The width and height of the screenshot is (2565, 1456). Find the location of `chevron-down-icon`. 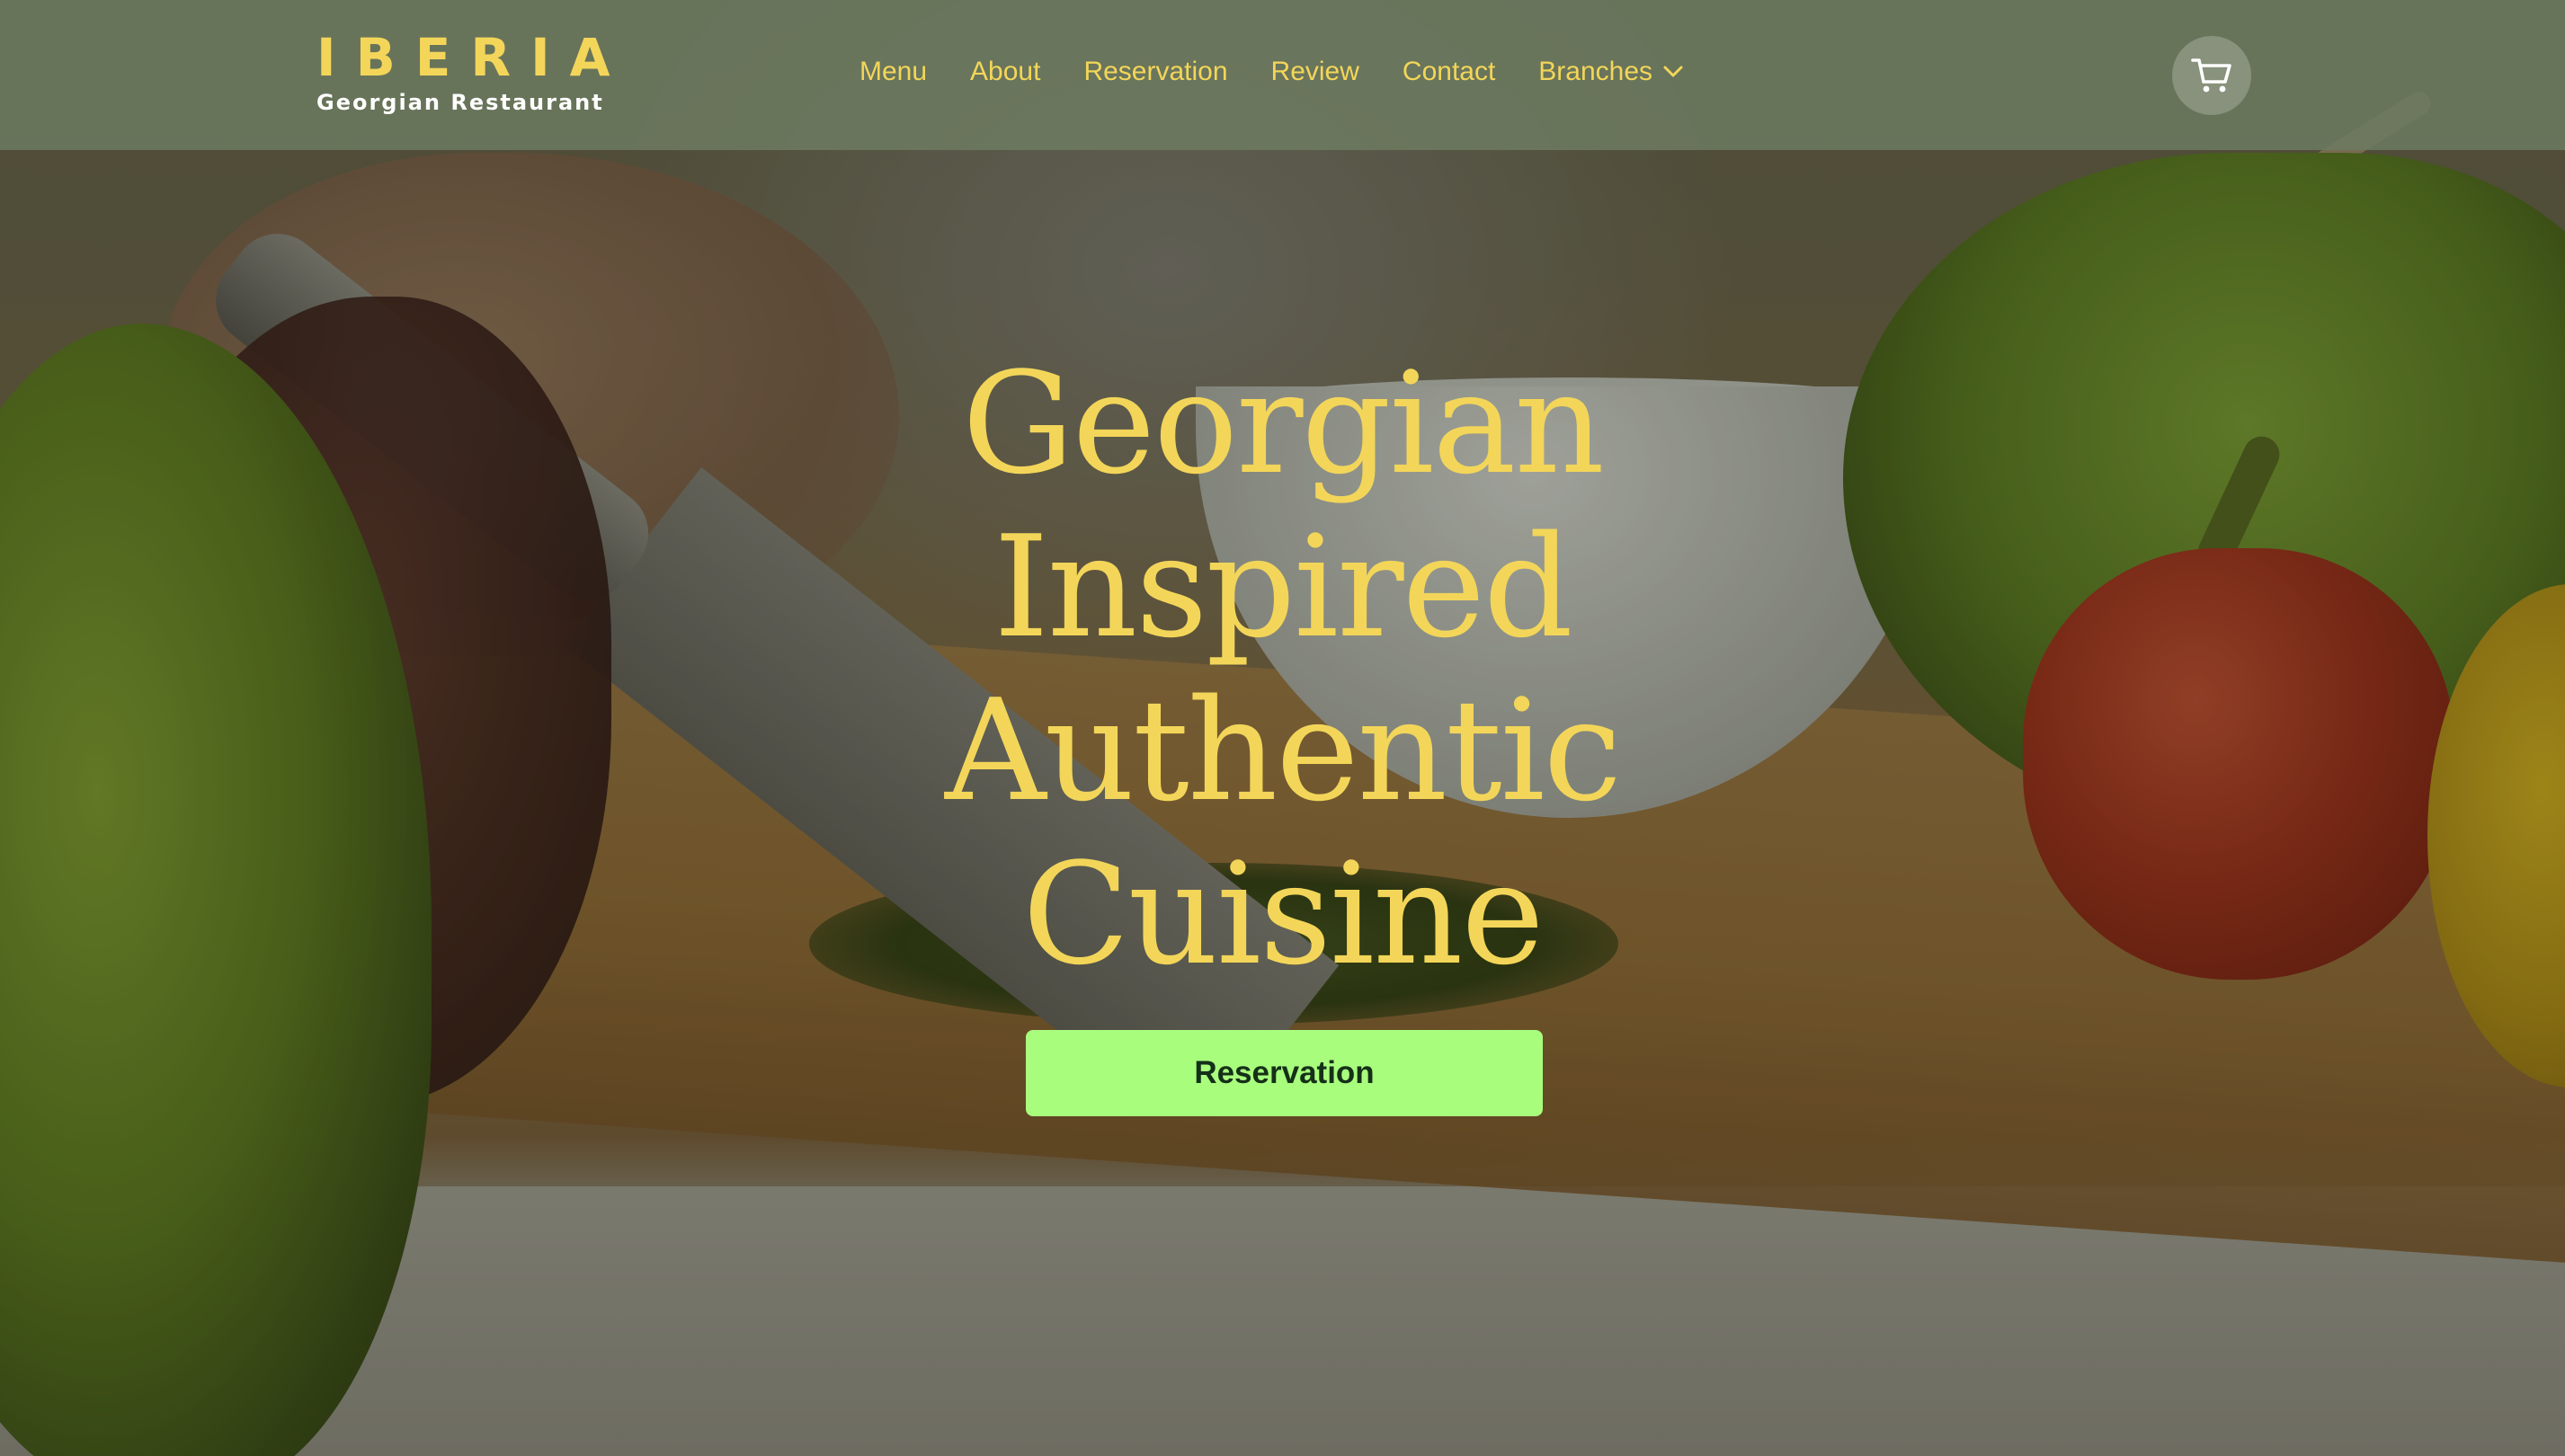

chevron-down-icon is located at coordinates (1673, 71).